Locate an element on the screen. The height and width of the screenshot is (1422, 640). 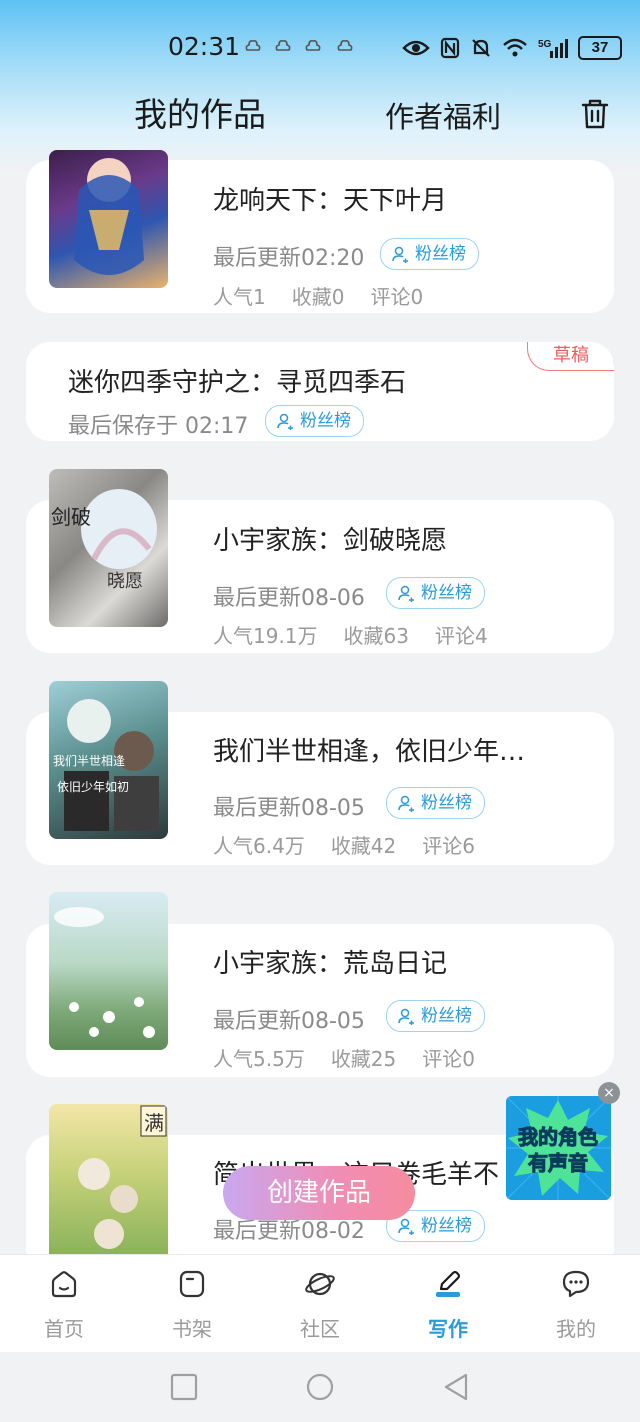
cover-subtitle-text: 依旧少年如初 is located at coordinates (93, 786).